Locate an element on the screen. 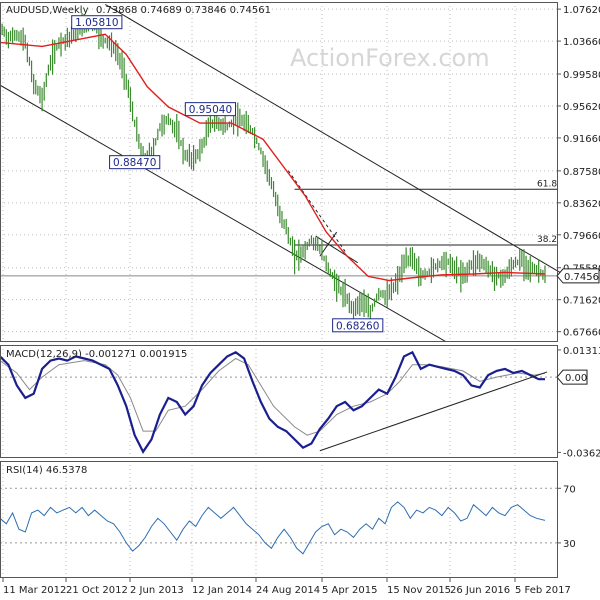  y-tick-label: 1.03660 is located at coordinates (581, 42).